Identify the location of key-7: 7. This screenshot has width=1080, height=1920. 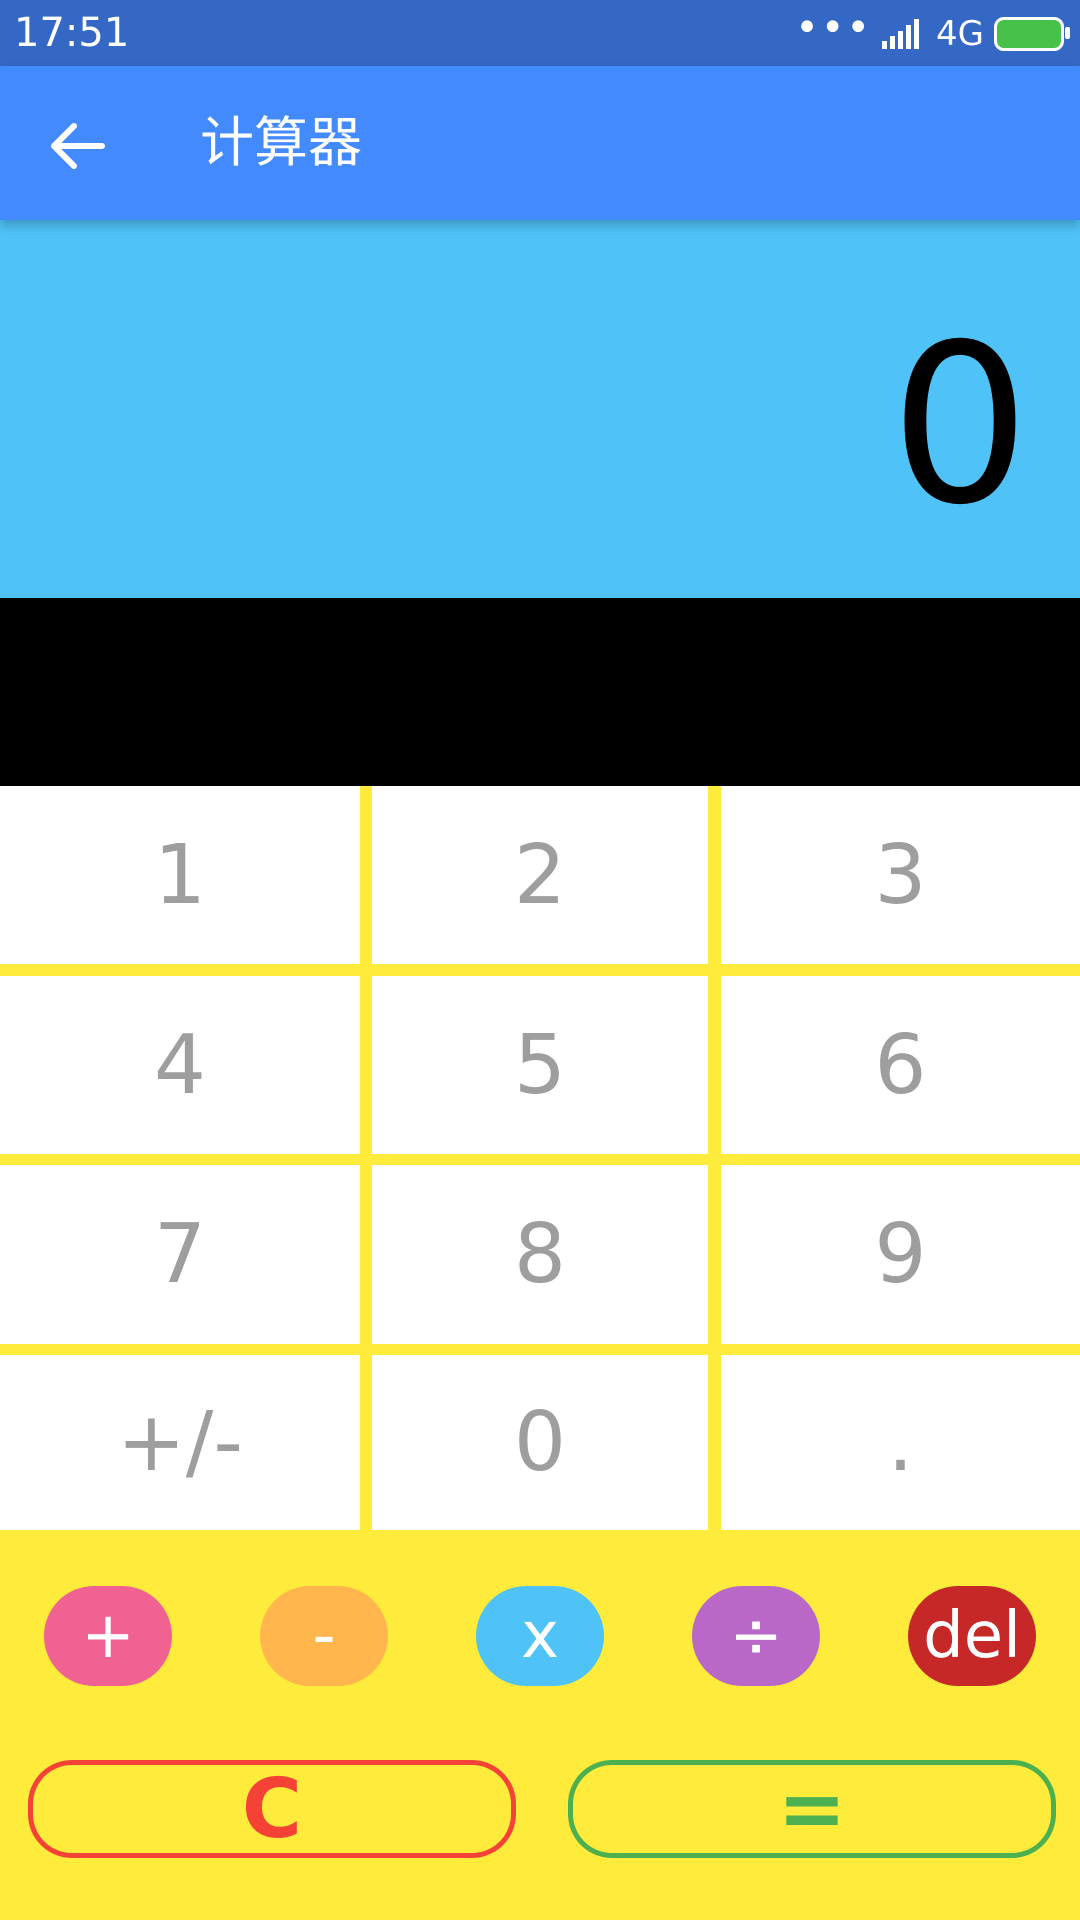
(180, 1254).